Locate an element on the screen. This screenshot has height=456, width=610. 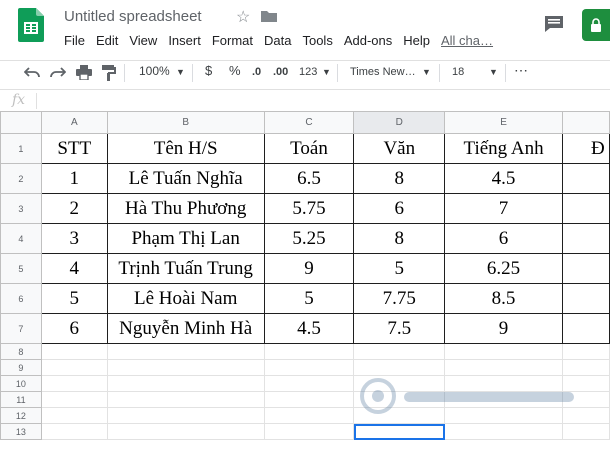
menu-tools: Tools is located at coordinates (317, 40).